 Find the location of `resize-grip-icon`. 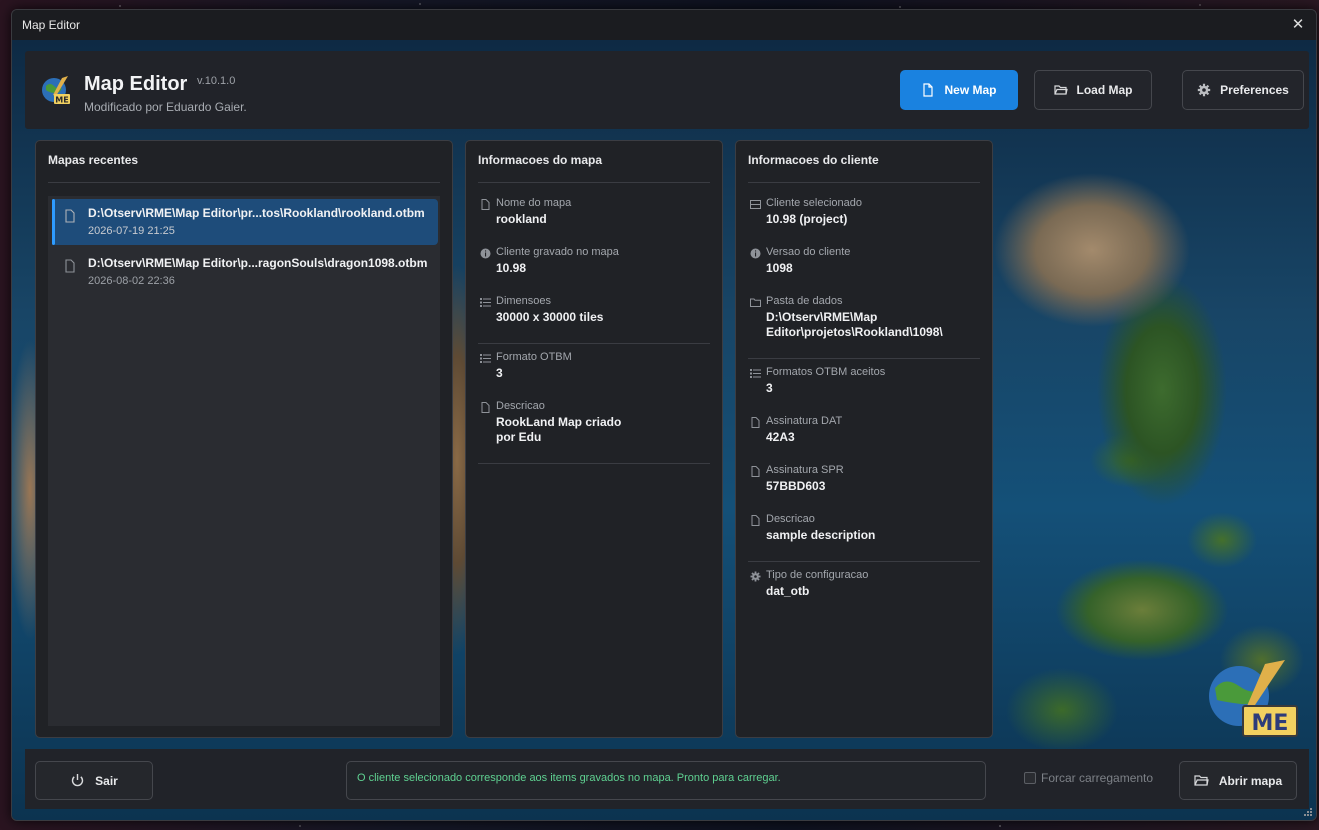

resize-grip-icon is located at coordinates (1308, 812).